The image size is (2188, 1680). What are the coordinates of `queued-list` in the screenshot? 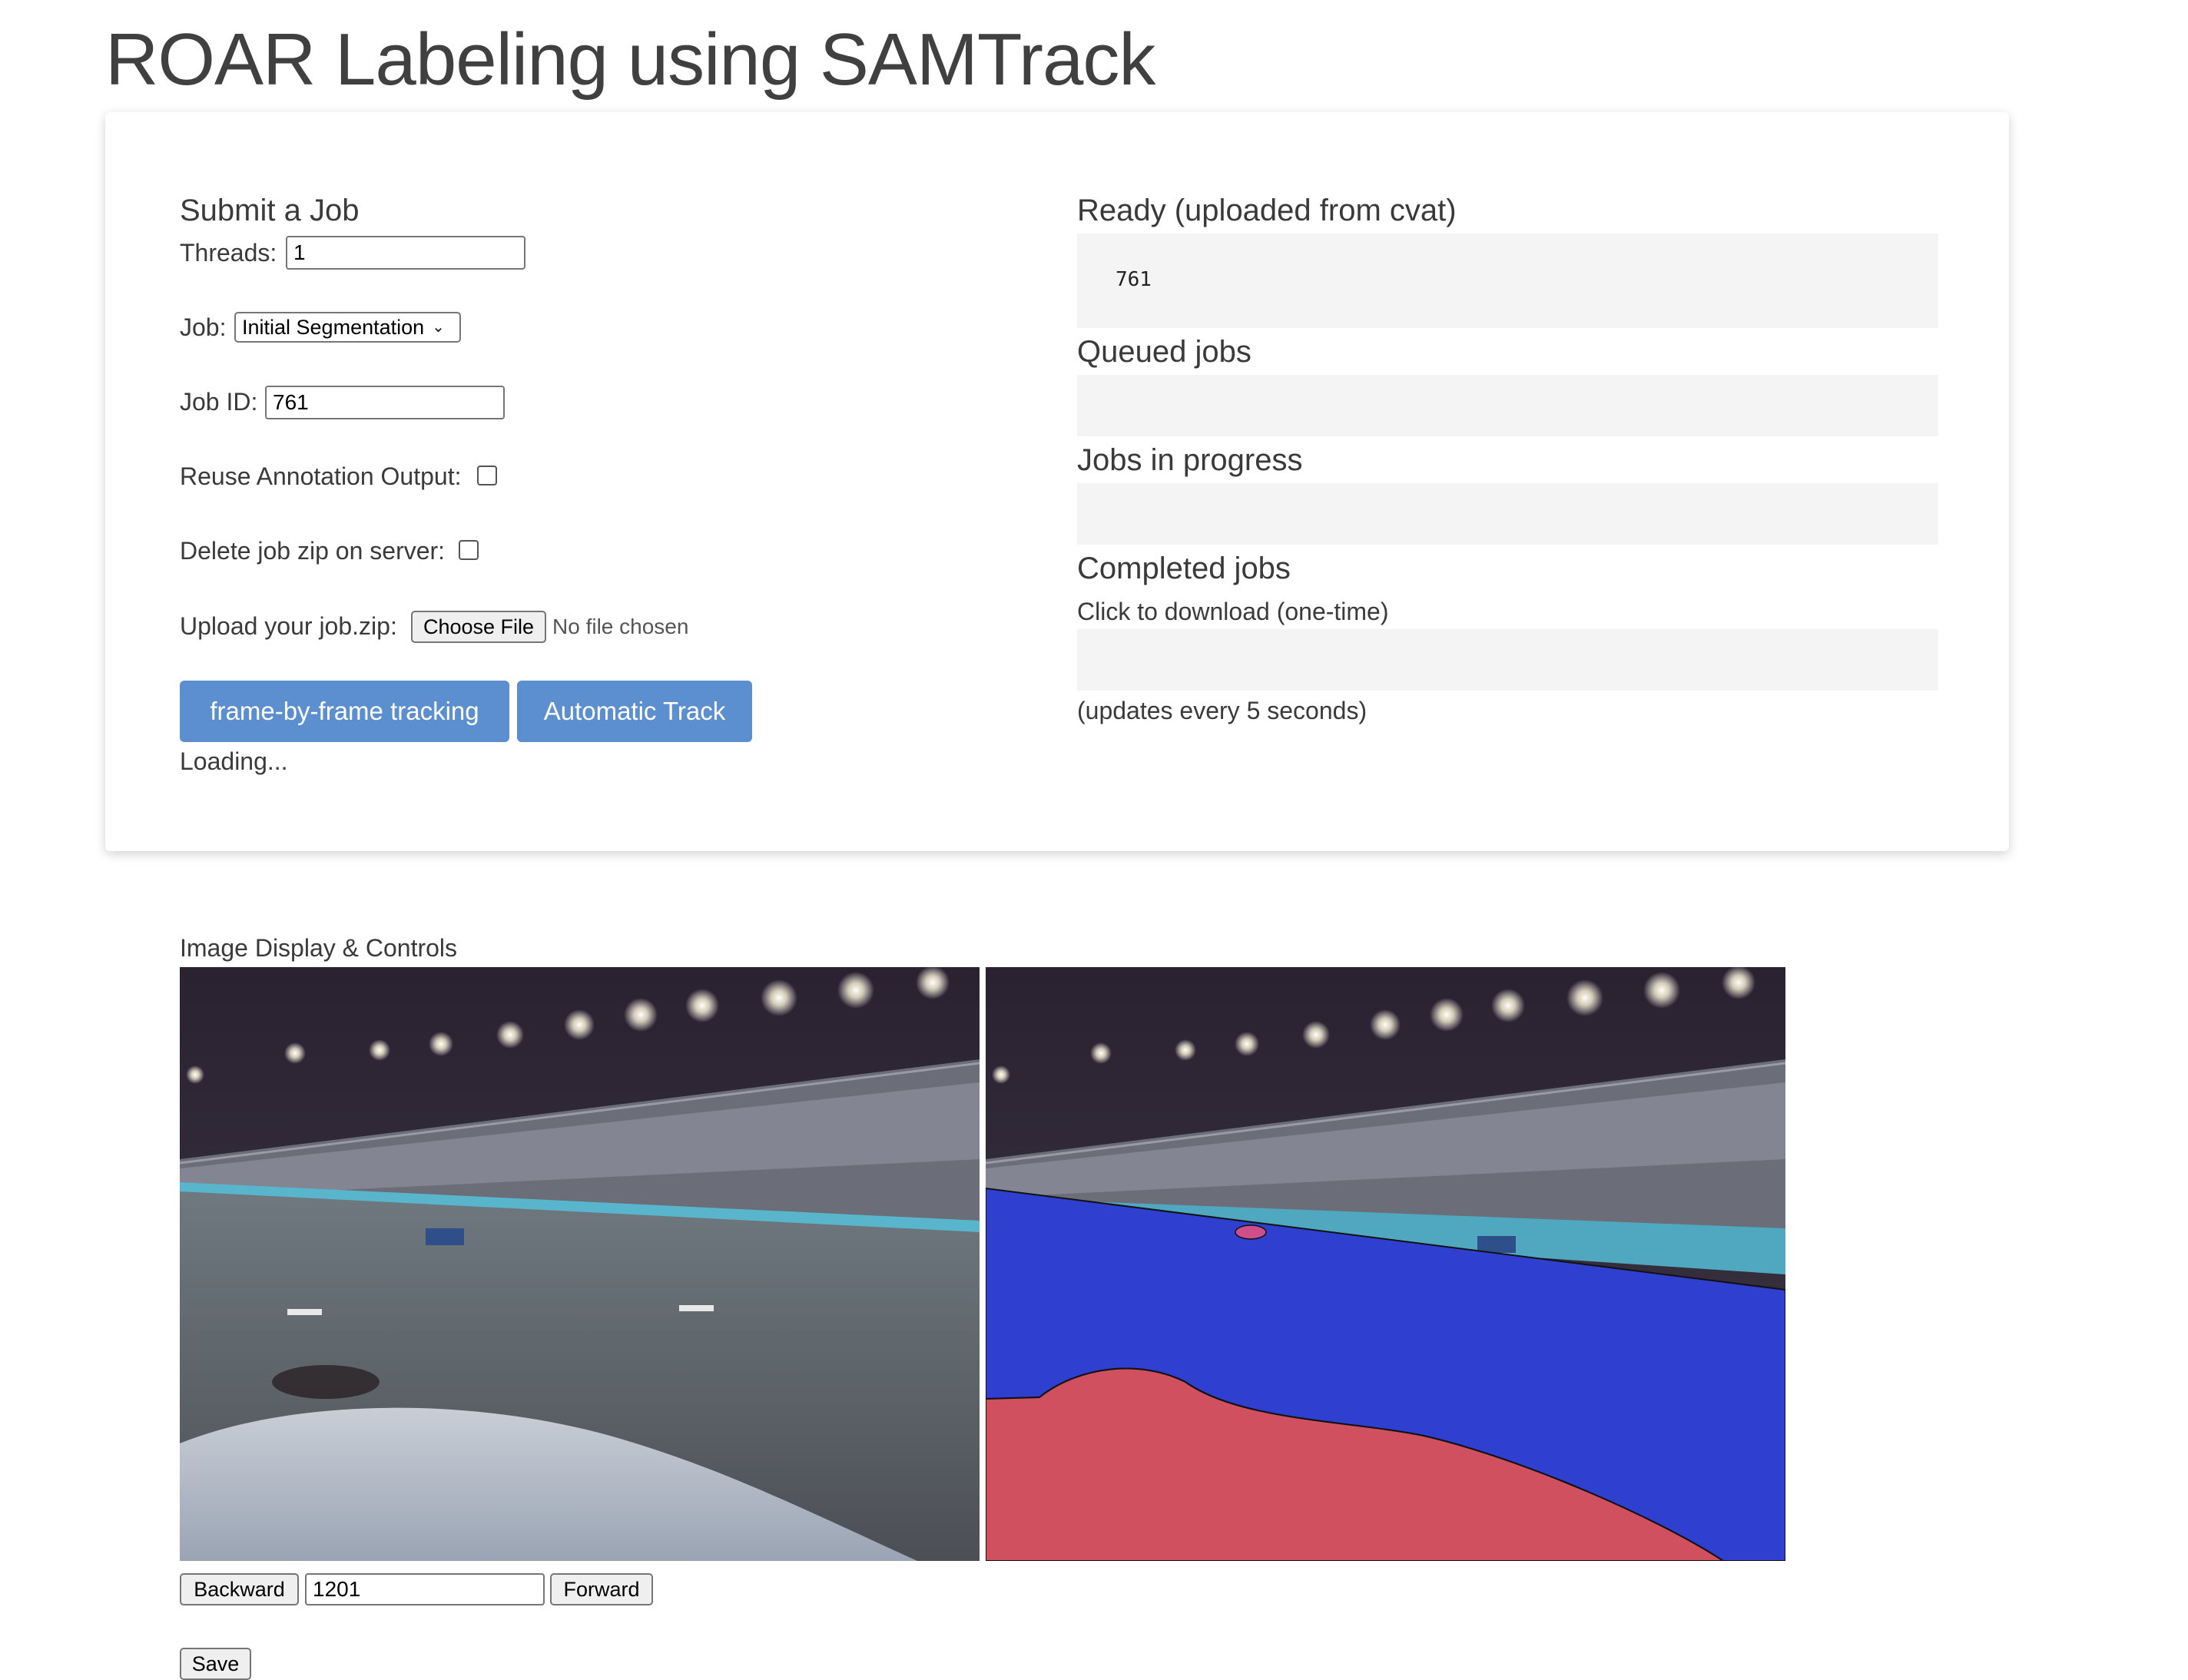 It's located at (1507, 405).